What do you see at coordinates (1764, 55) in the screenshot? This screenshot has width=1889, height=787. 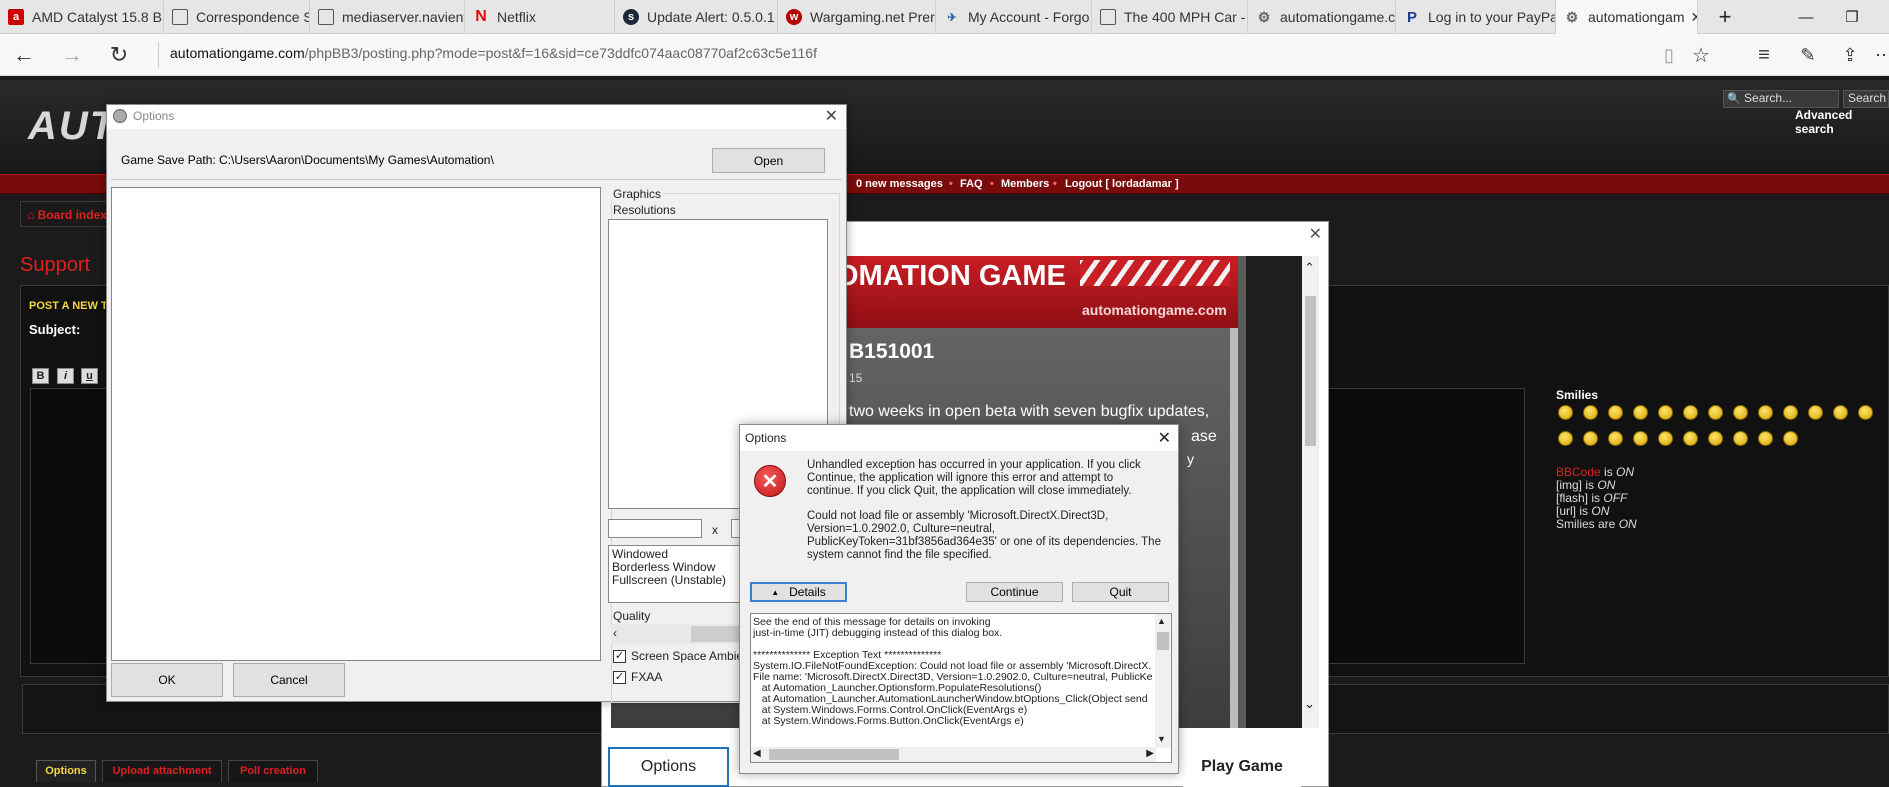 I see `hub-icon: ≡` at bounding box center [1764, 55].